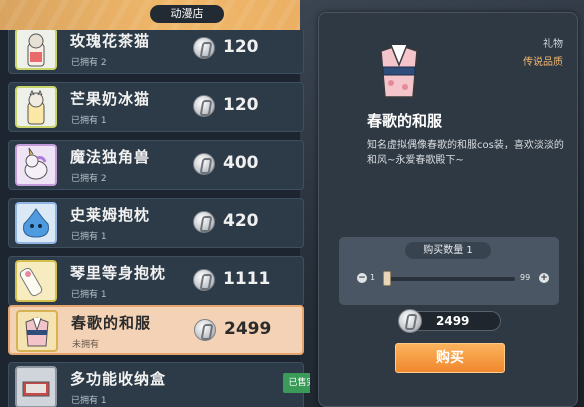 This screenshot has height=407, width=584. Describe the element at coordinates (241, 163) in the screenshot. I see `item-price: 400` at that location.